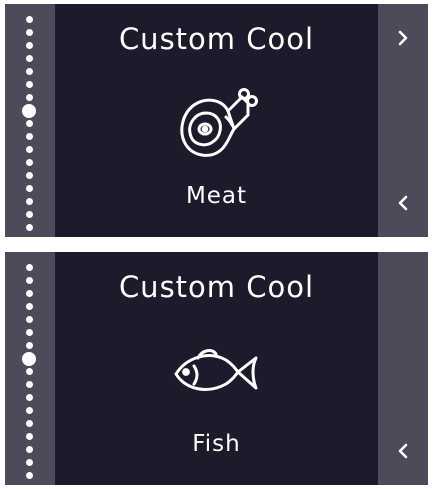 The image size is (433, 489). Describe the element at coordinates (216, 444) in the screenshot. I see `food-category-label: Fish` at that location.